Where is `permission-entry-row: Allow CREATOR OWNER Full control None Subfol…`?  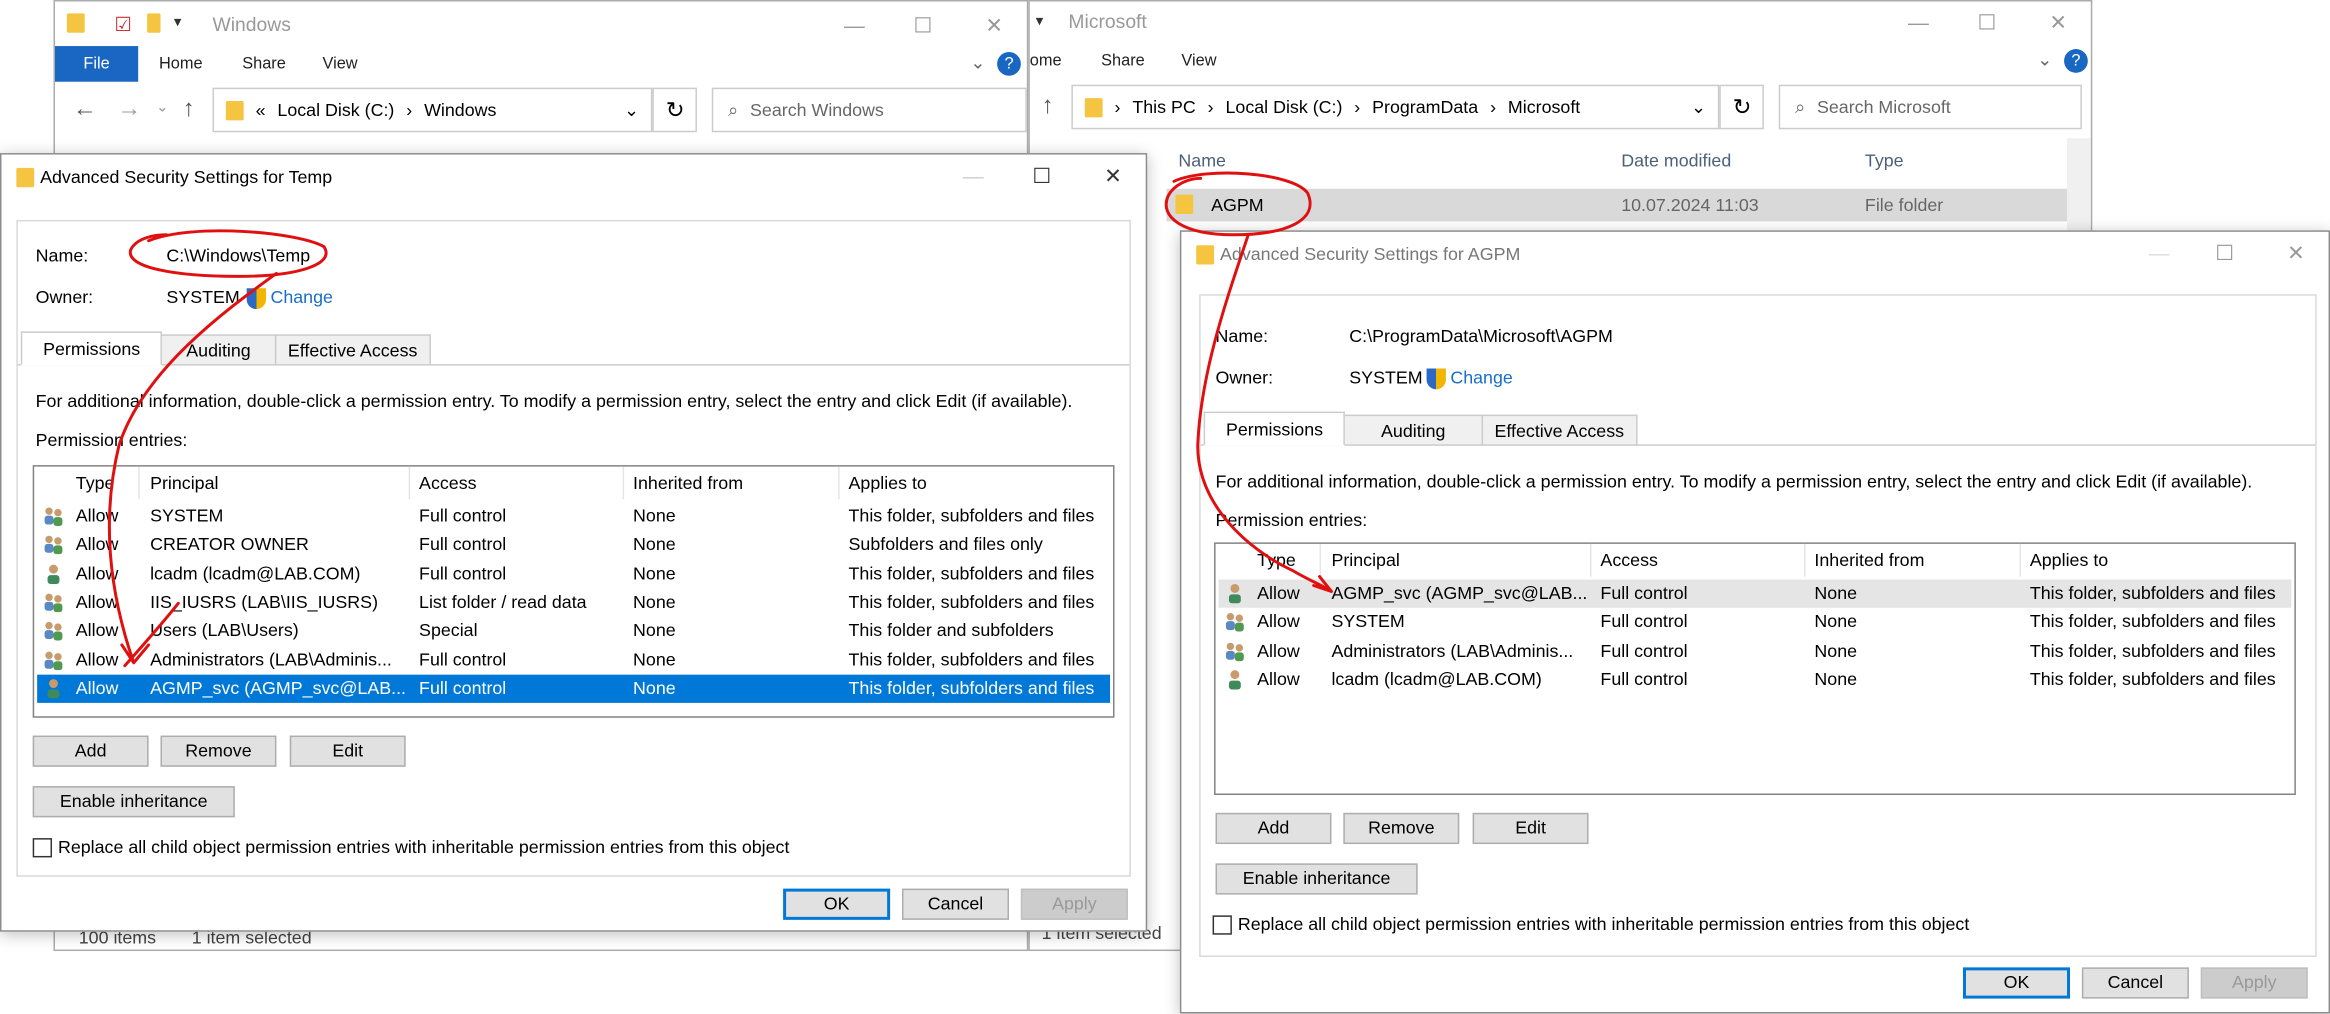 permission-entry-row: Allow CREATOR OWNER Full control None Subfol… is located at coordinates (573, 545).